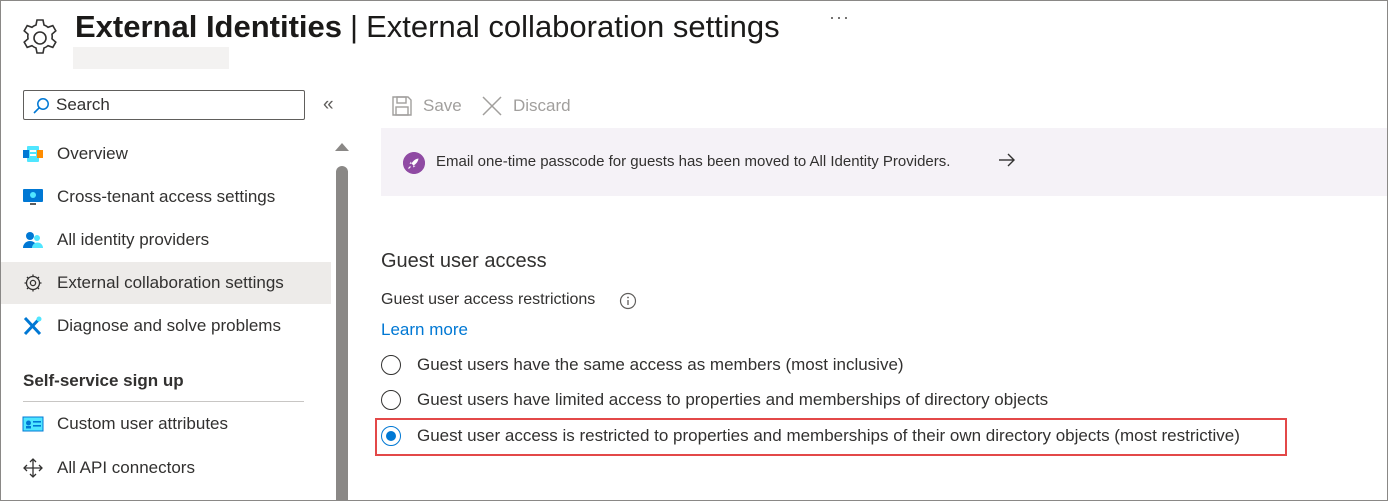 The height and width of the screenshot is (501, 1388). I want to click on sidebar-item-label: Diagnose and solve problems, so click(169, 325).